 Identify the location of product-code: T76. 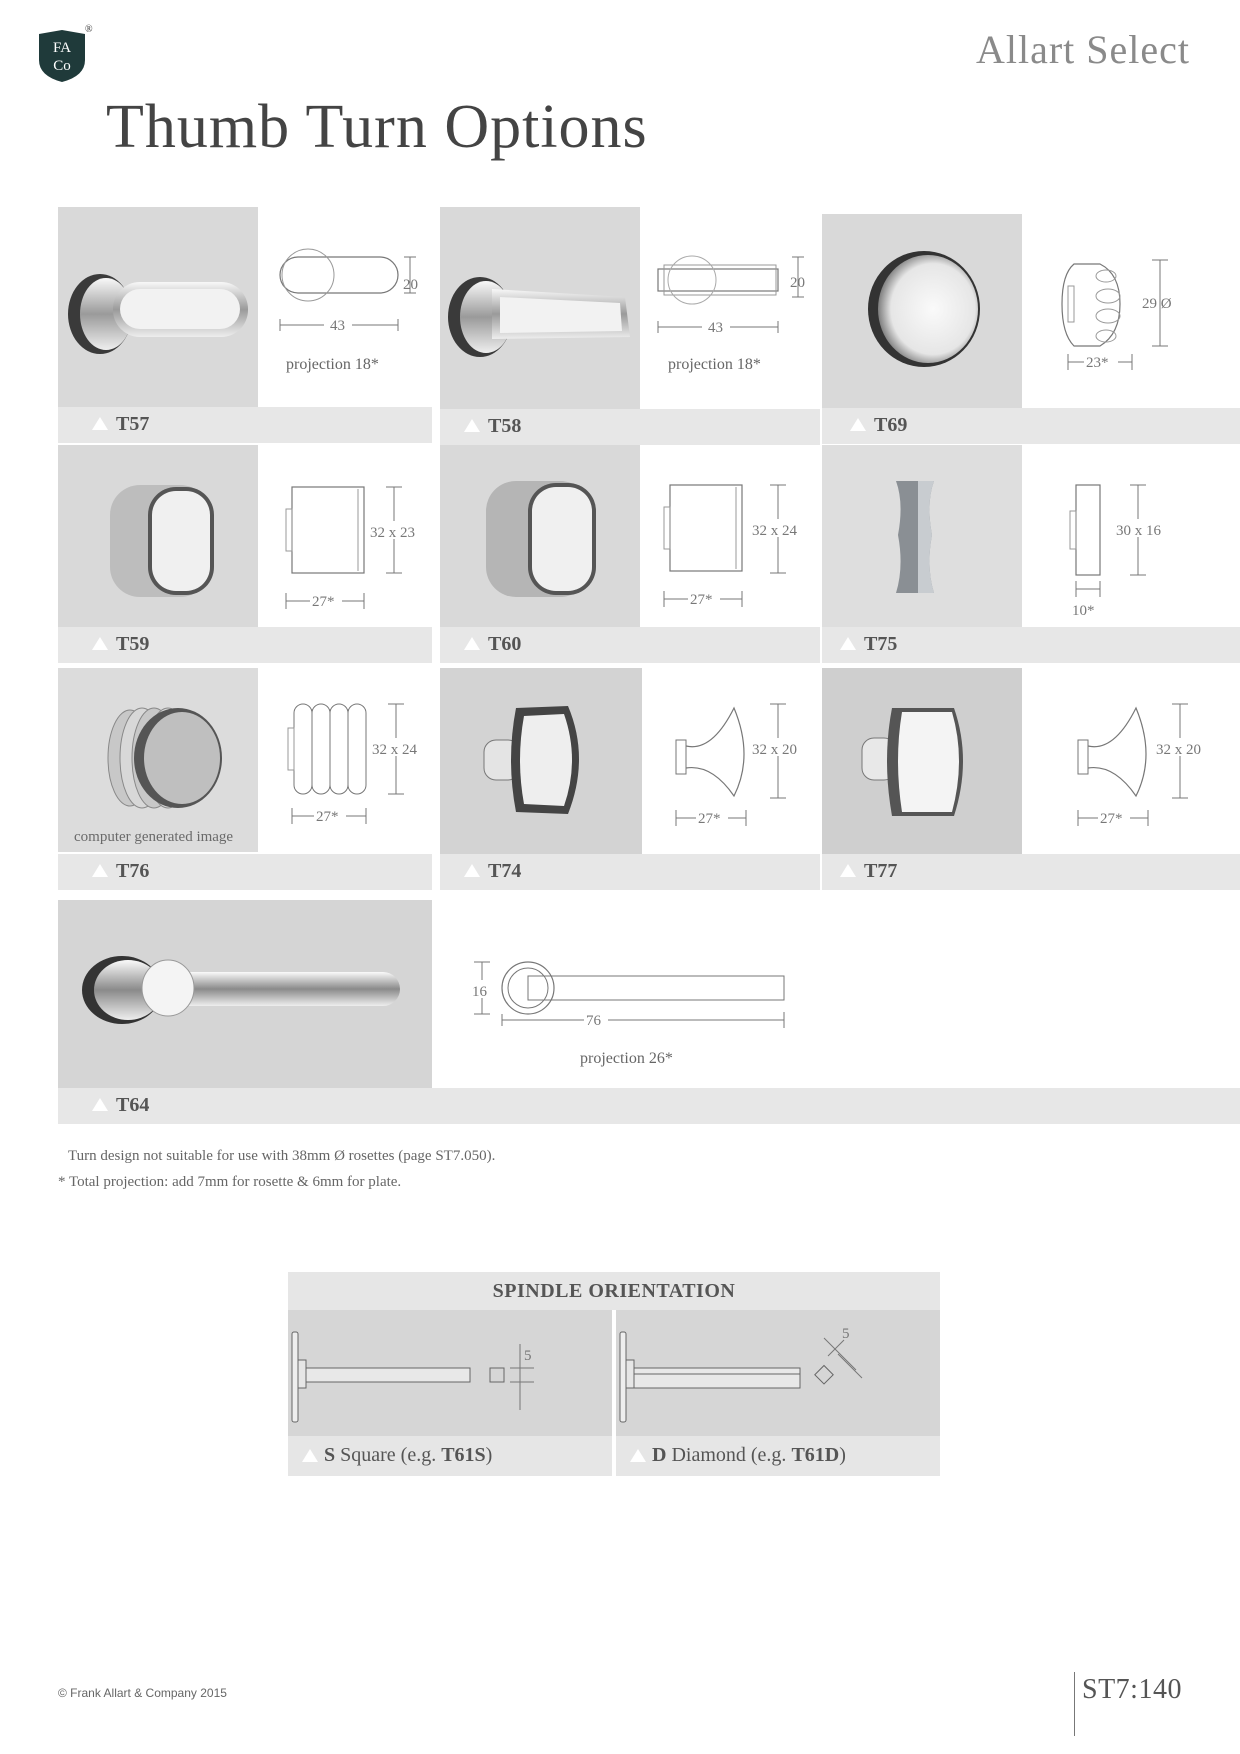
(133, 871).